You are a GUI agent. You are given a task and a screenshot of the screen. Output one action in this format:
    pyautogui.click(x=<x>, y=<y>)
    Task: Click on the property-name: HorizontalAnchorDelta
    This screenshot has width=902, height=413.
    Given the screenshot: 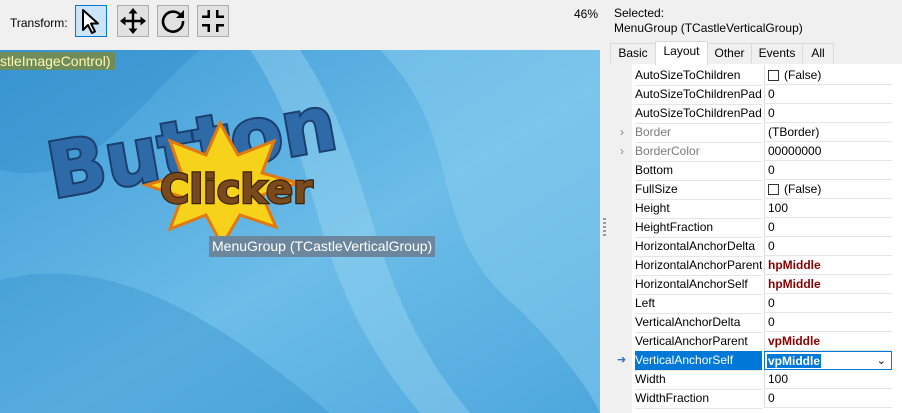 What is the action you would take?
    pyautogui.click(x=698, y=247)
    